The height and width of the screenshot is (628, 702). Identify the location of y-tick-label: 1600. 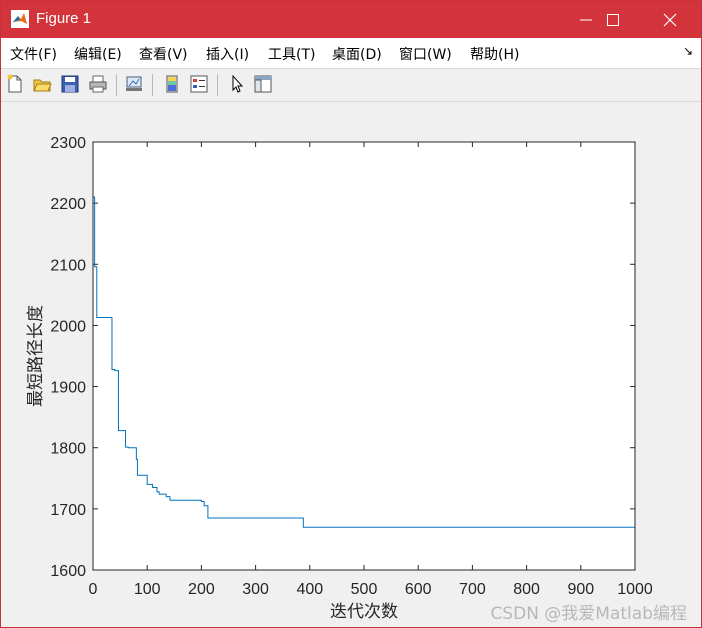
(68, 571).